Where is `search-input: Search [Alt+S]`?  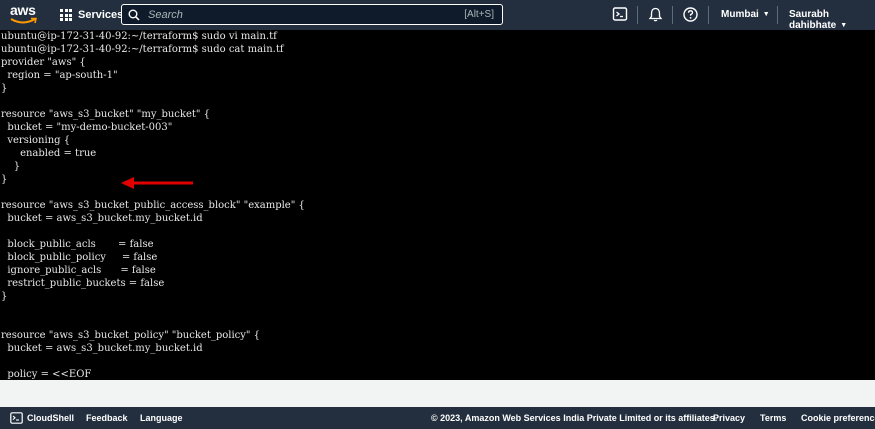
search-input: Search [Alt+S] is located at coordinates (312, 14).